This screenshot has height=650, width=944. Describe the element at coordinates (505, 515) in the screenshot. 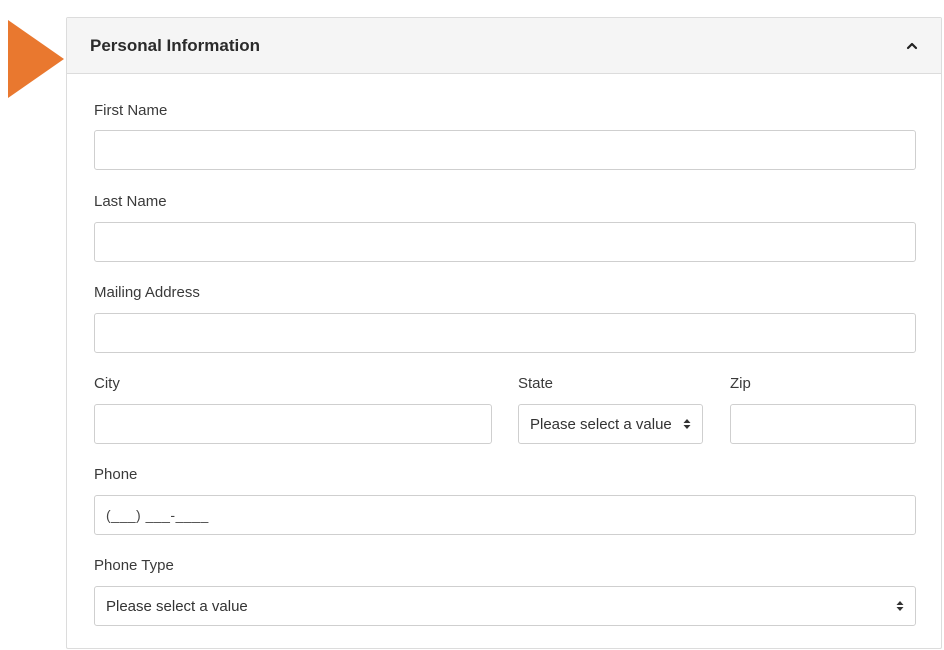

I see `phone-input: (___) ___-____` at that location.